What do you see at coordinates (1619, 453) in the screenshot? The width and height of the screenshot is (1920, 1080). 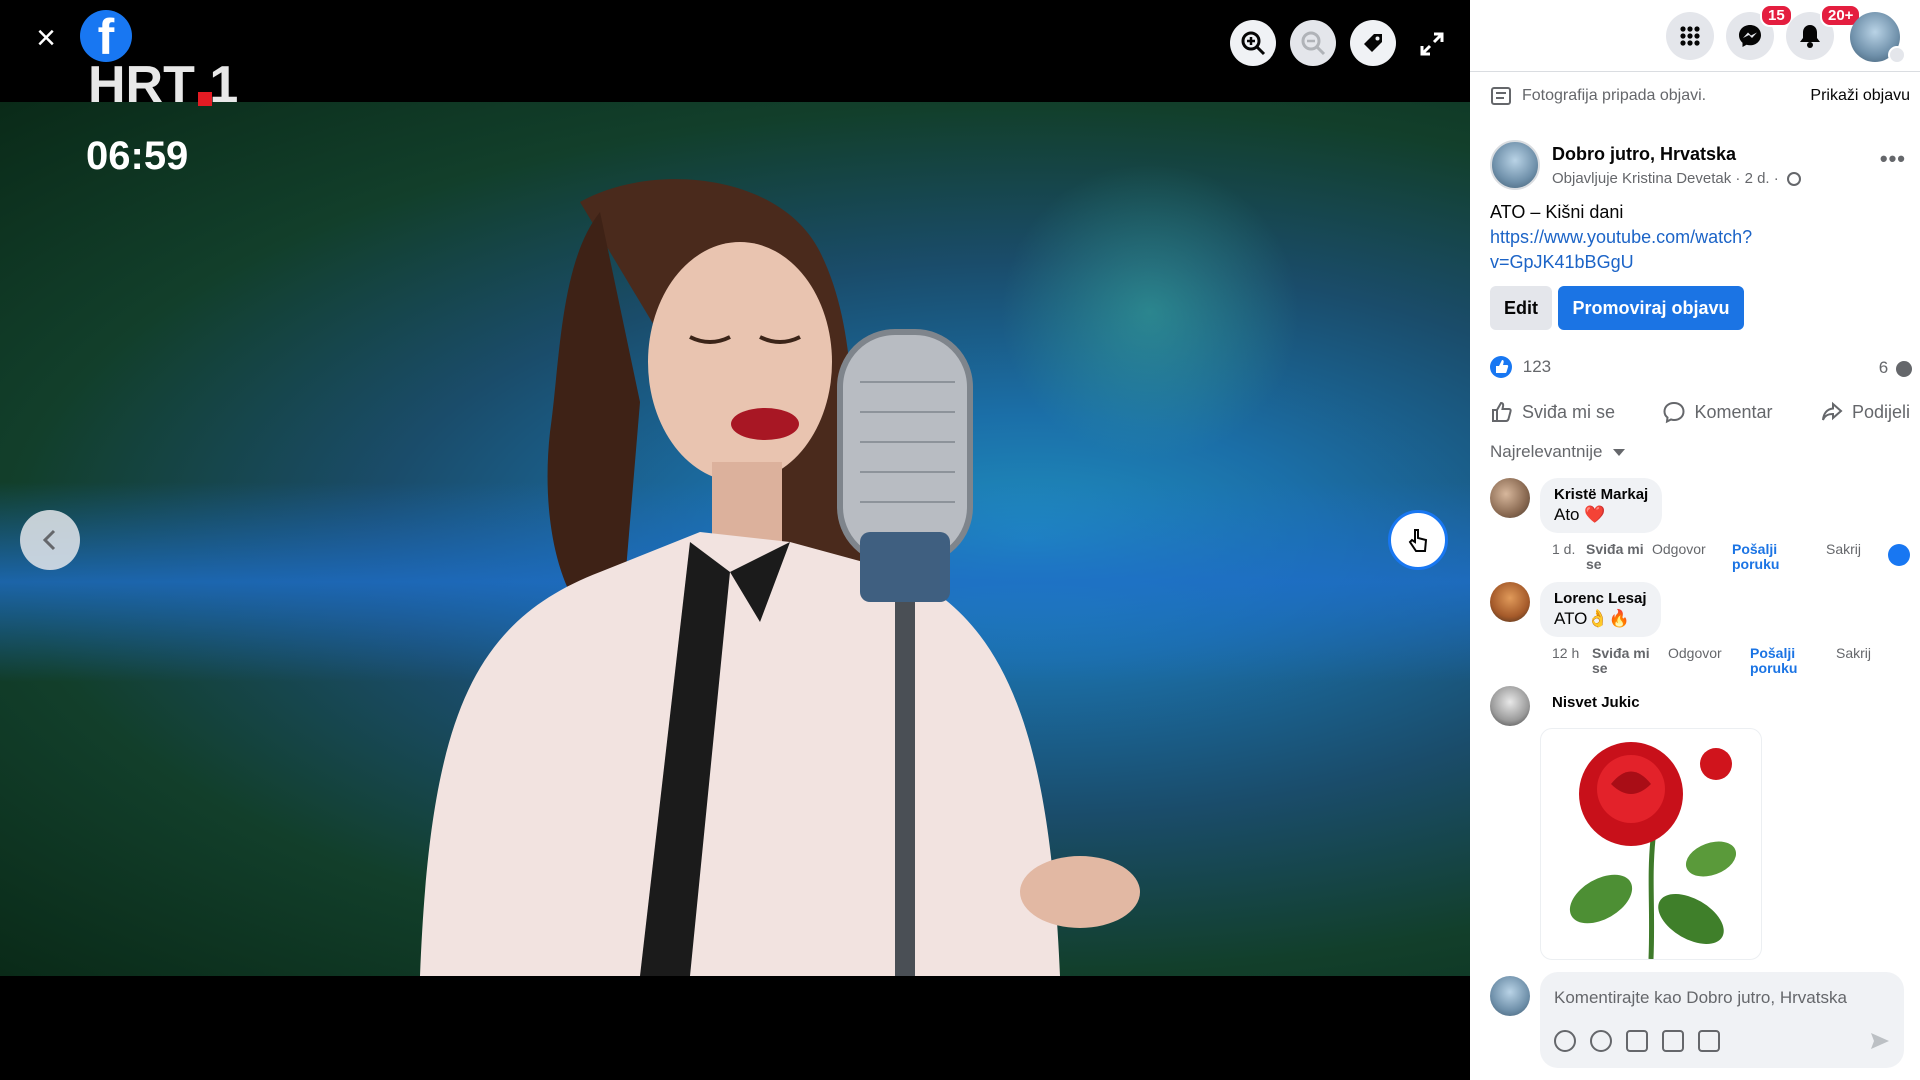 I see `caret-down-icon` at bounding box center [1619, 453].